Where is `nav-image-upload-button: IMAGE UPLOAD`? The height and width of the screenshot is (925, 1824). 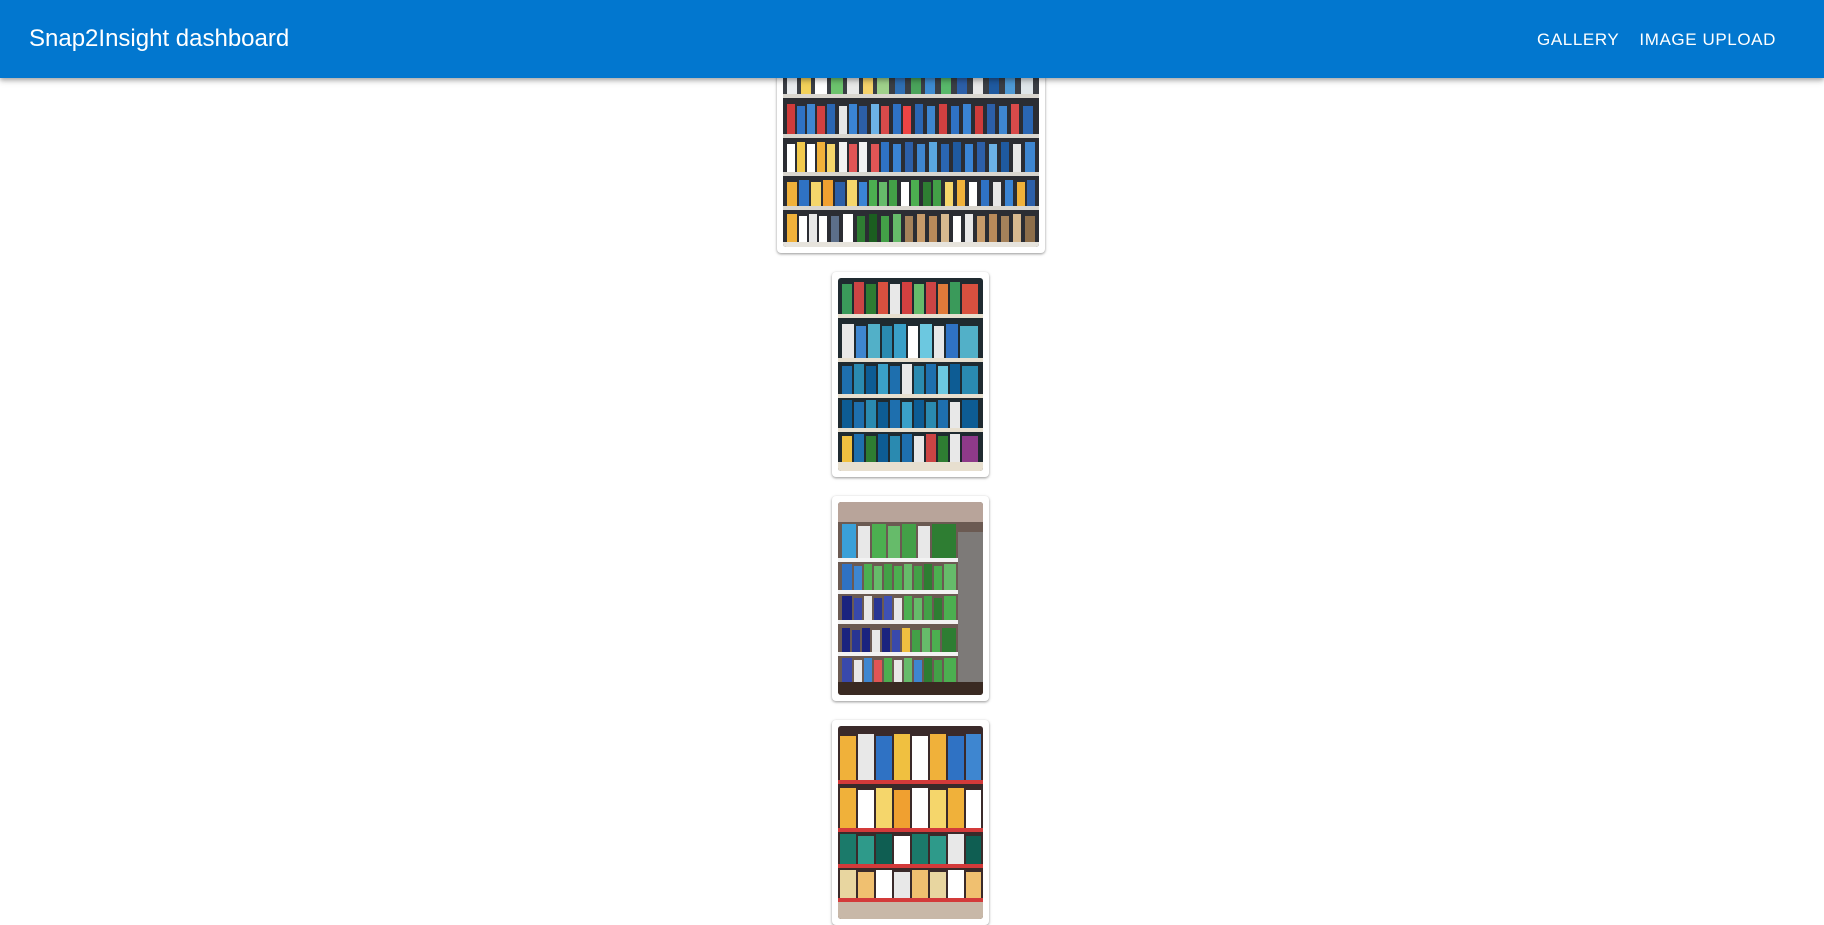
nav-image-upload-button: IMAGE UPLOAD is located at coordinates (1707, 40).